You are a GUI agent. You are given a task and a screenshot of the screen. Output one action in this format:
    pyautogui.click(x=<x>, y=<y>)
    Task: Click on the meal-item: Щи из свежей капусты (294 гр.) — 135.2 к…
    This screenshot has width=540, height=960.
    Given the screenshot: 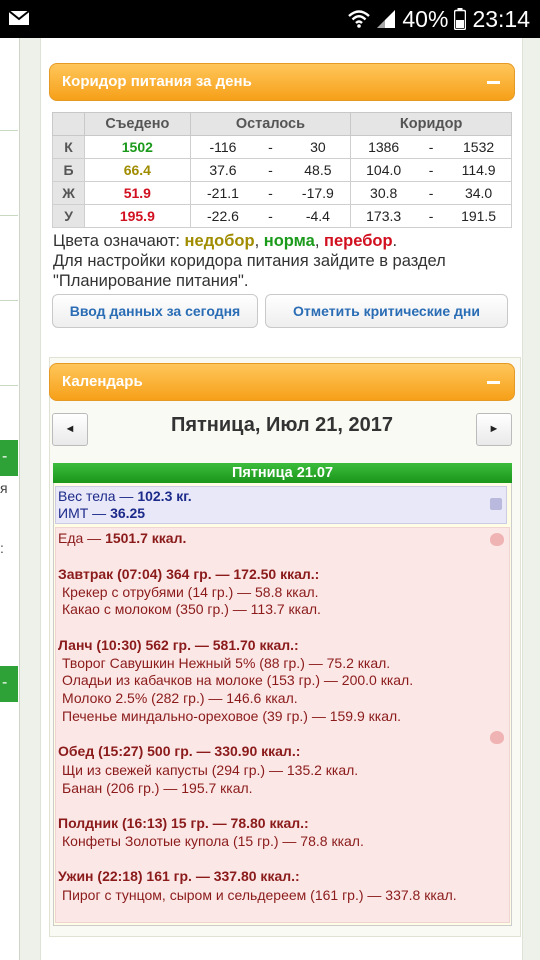 What is the action you would take?
    pyautogui.click(x=210, y=770)
    